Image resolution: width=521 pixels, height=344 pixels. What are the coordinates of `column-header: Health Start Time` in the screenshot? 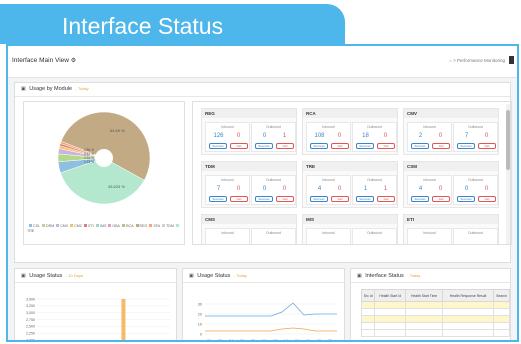 It's located at (424, 295).